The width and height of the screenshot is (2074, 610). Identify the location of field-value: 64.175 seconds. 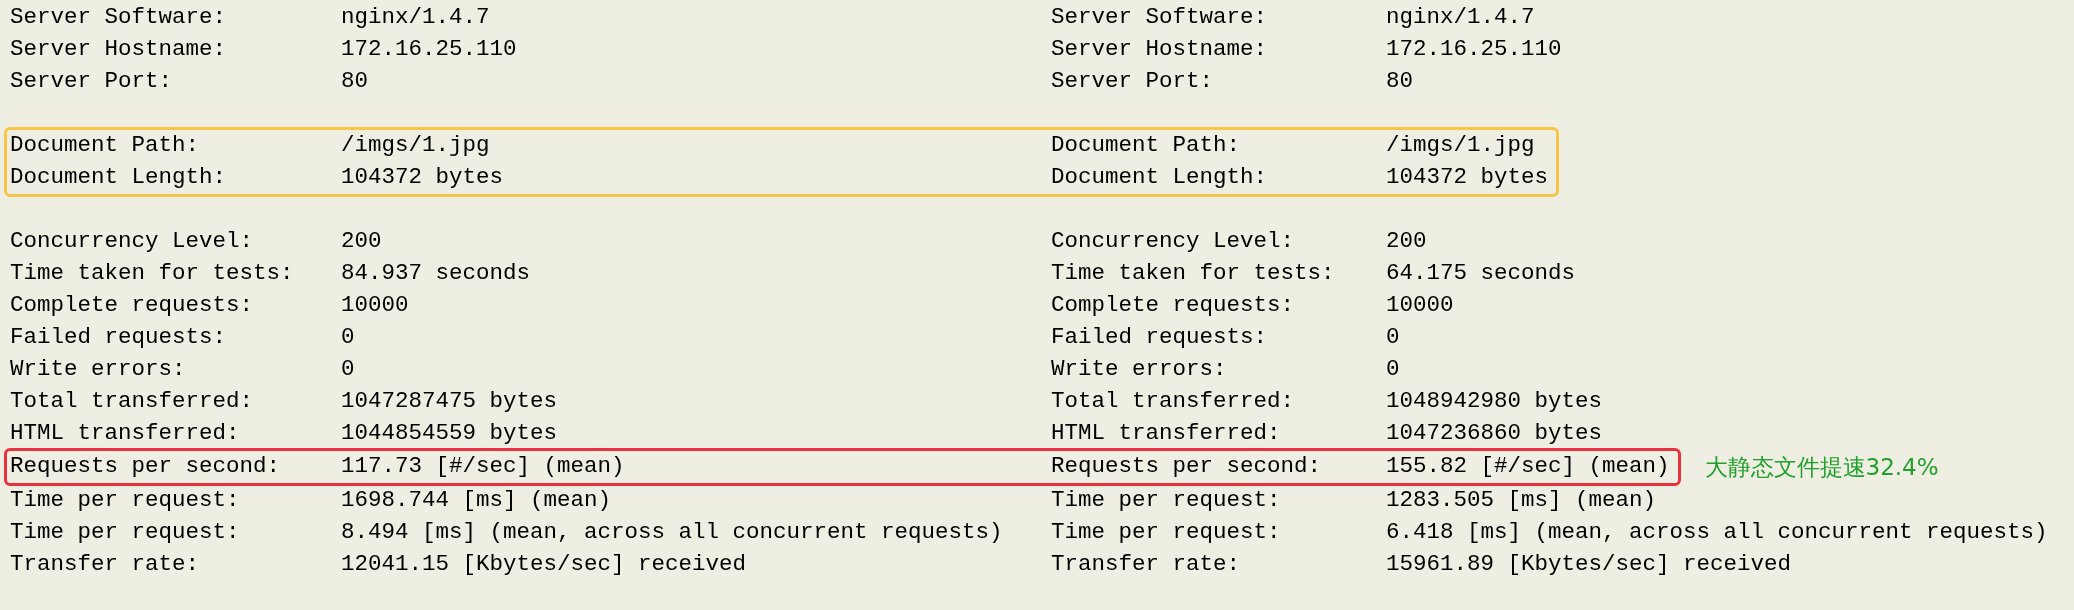
(1481, 274).